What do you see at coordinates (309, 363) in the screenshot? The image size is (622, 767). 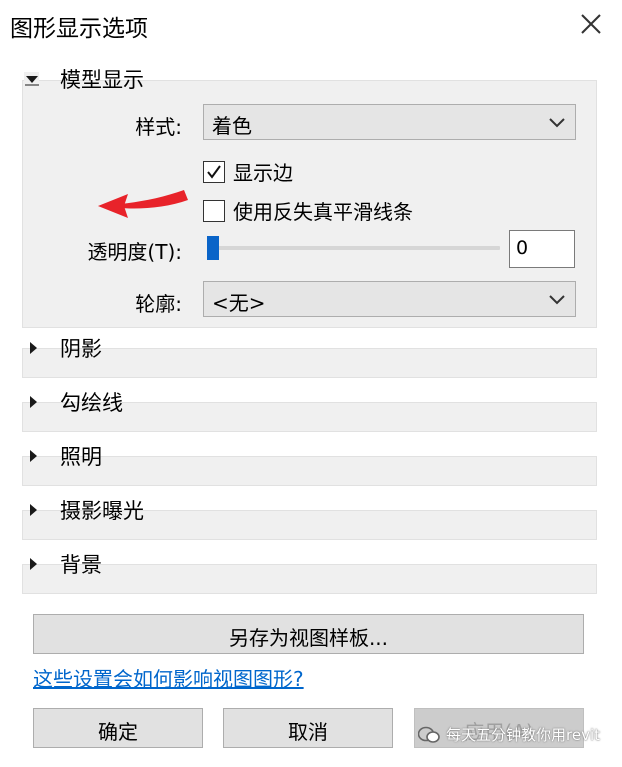 I see `shadows-panel` at bounding box center [309, 363].